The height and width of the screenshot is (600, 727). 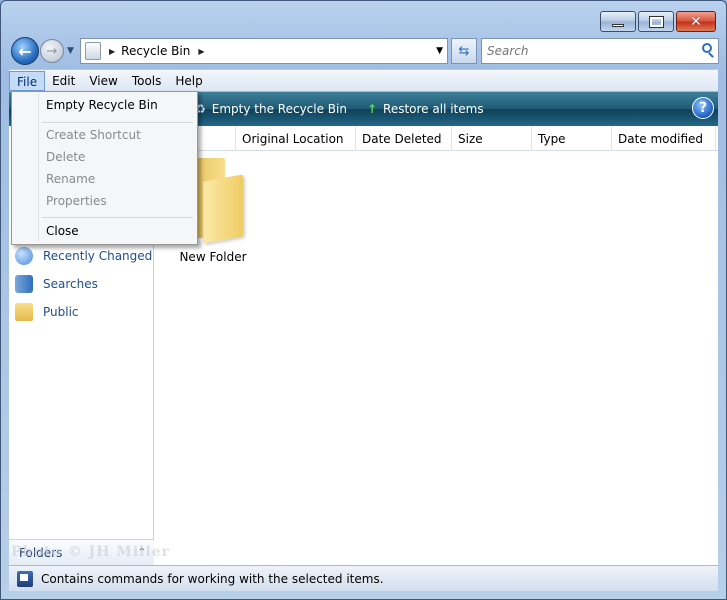 I want to click on minimize-button, so click(x=618, y=21).